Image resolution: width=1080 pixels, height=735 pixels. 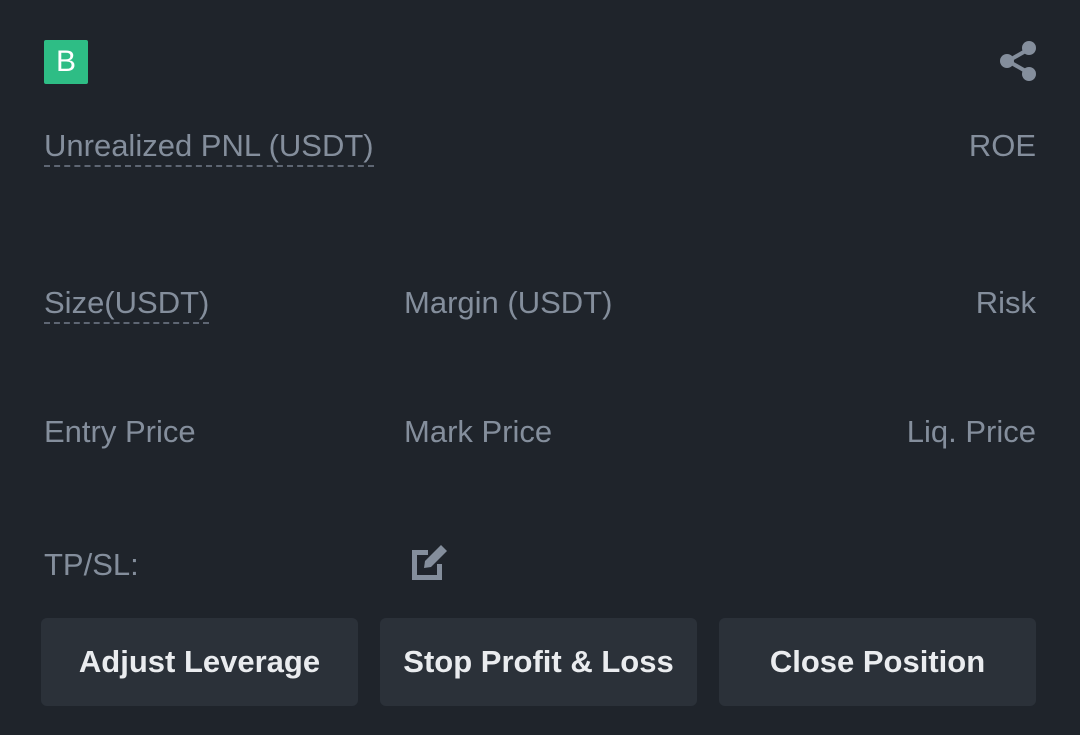 What do you see at coordinates (508, 302) in the screenshot?
I see `margin-label: Margin (USDT)` at bounding box center [508, 302].